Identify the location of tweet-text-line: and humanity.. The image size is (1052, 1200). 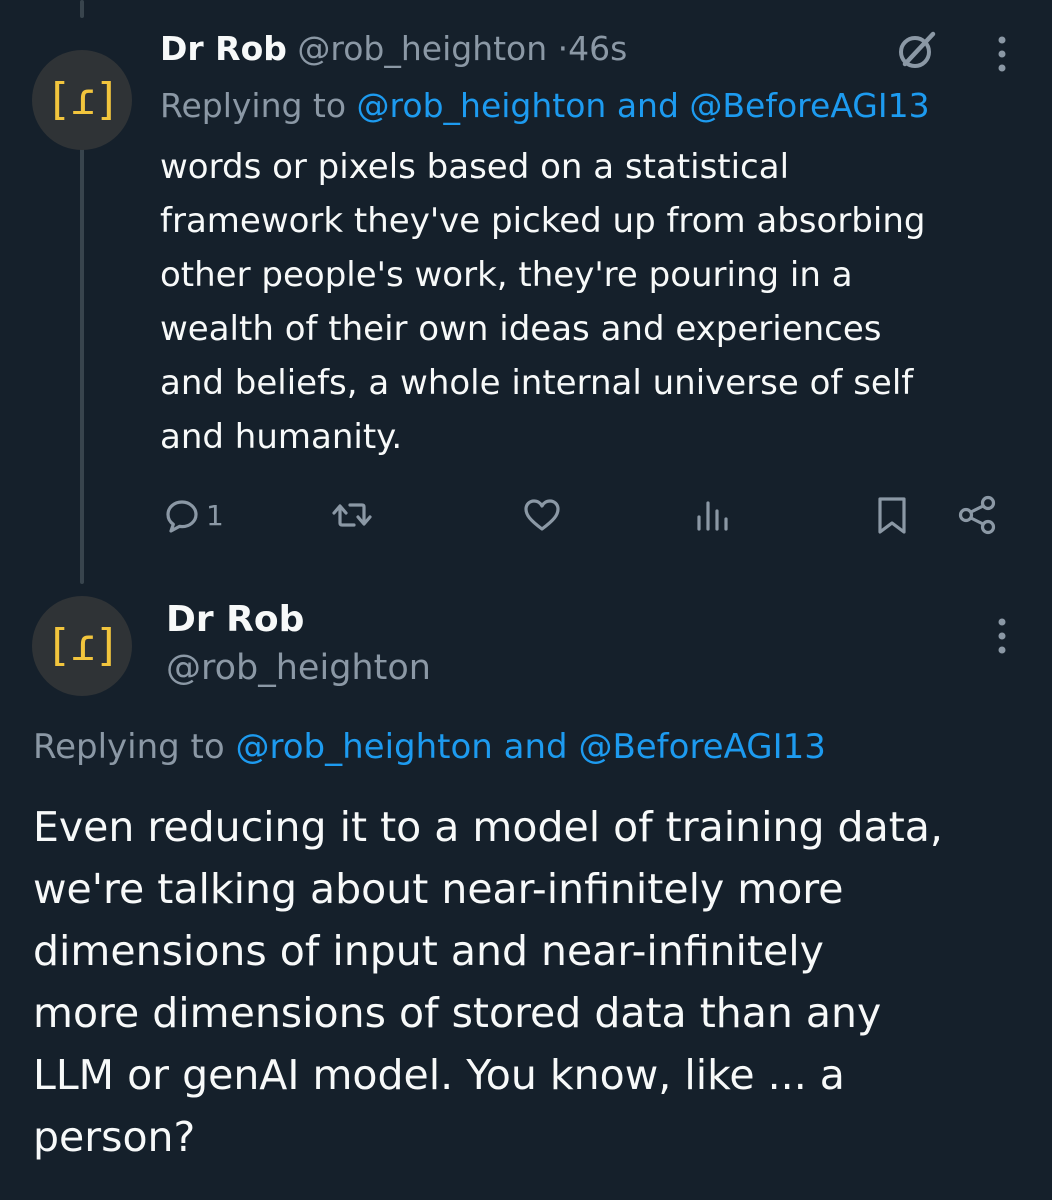
(281, 437).